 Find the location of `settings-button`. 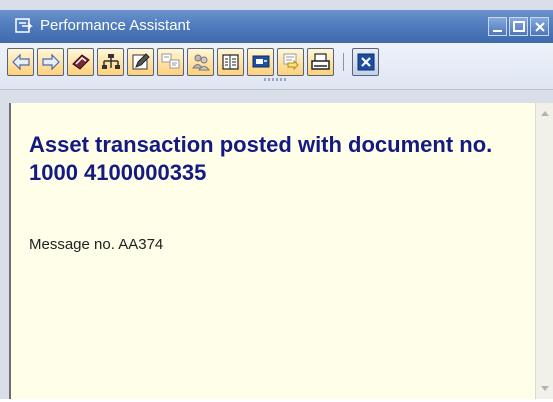

settings-button is located at coordinates (290, 62).